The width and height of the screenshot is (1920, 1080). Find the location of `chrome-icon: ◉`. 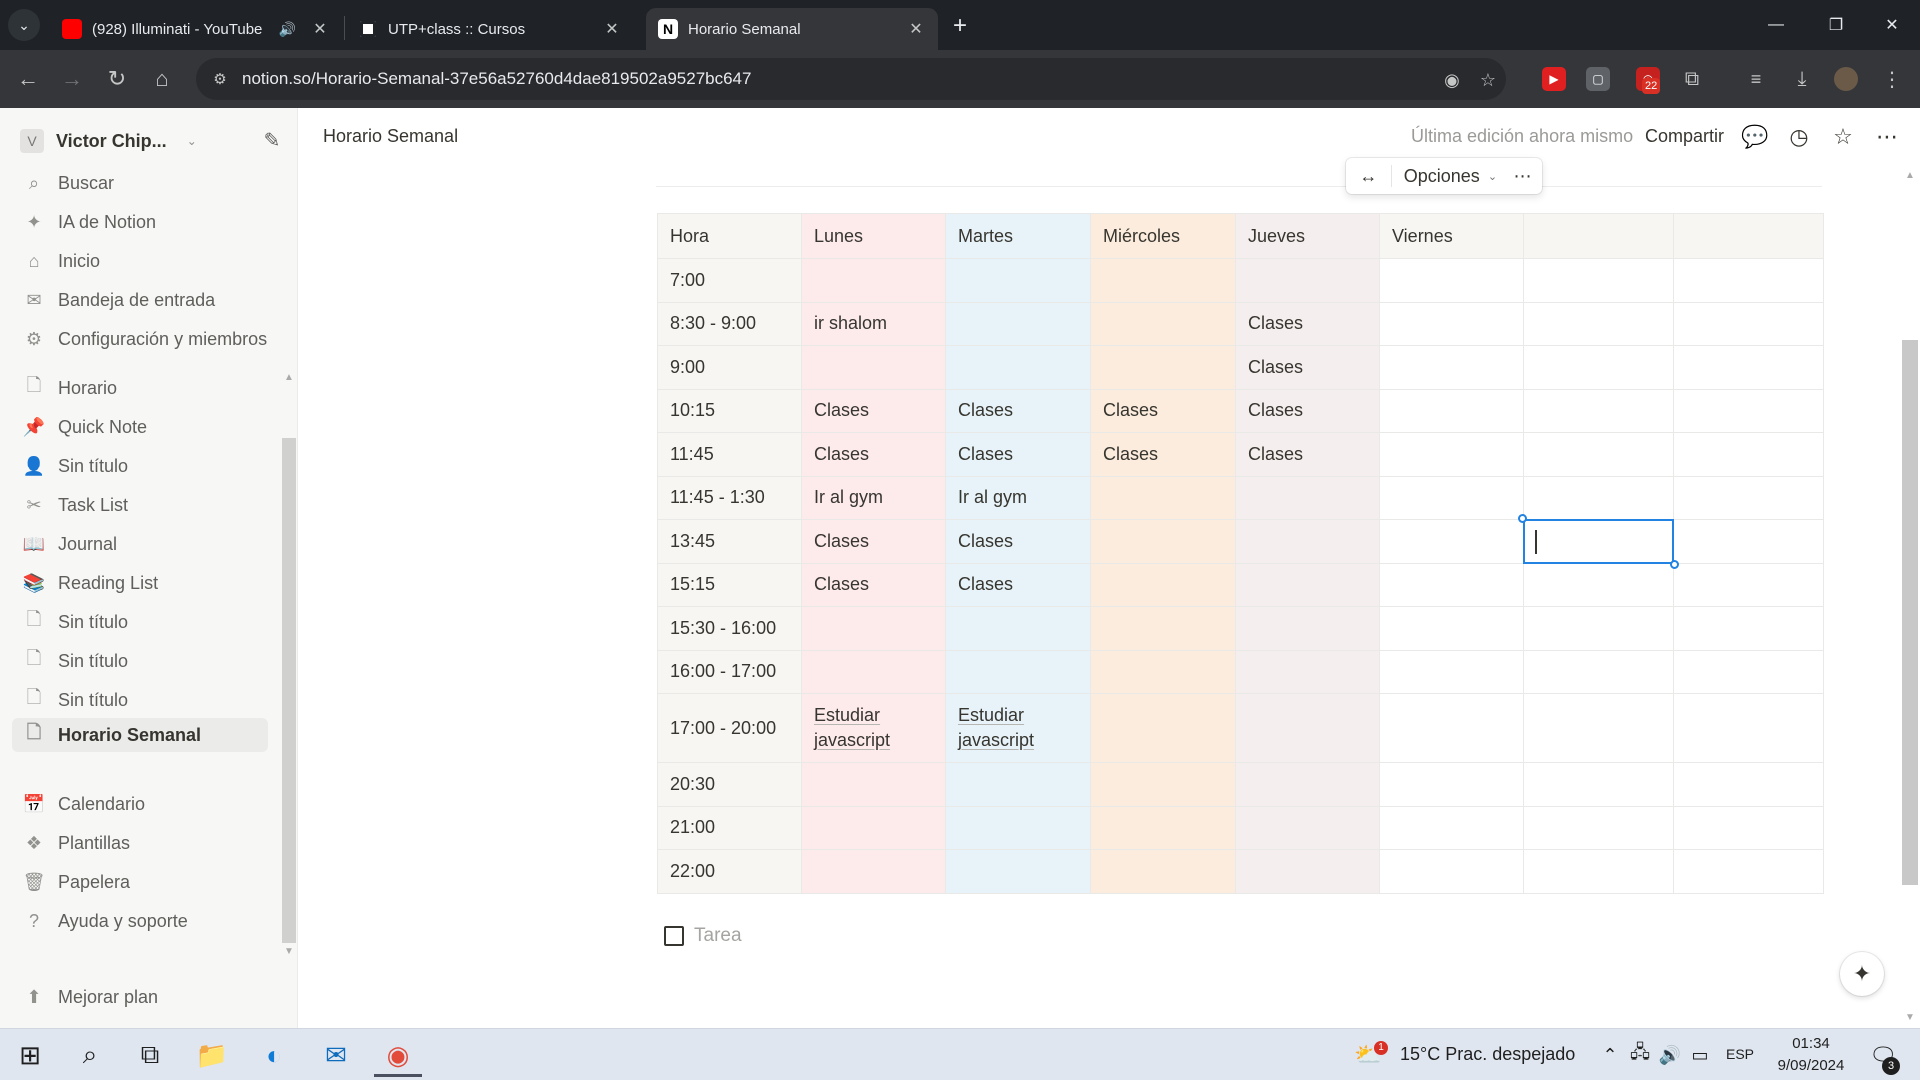

chrome-icon: ◉ is located at coordinates (398, 1055).